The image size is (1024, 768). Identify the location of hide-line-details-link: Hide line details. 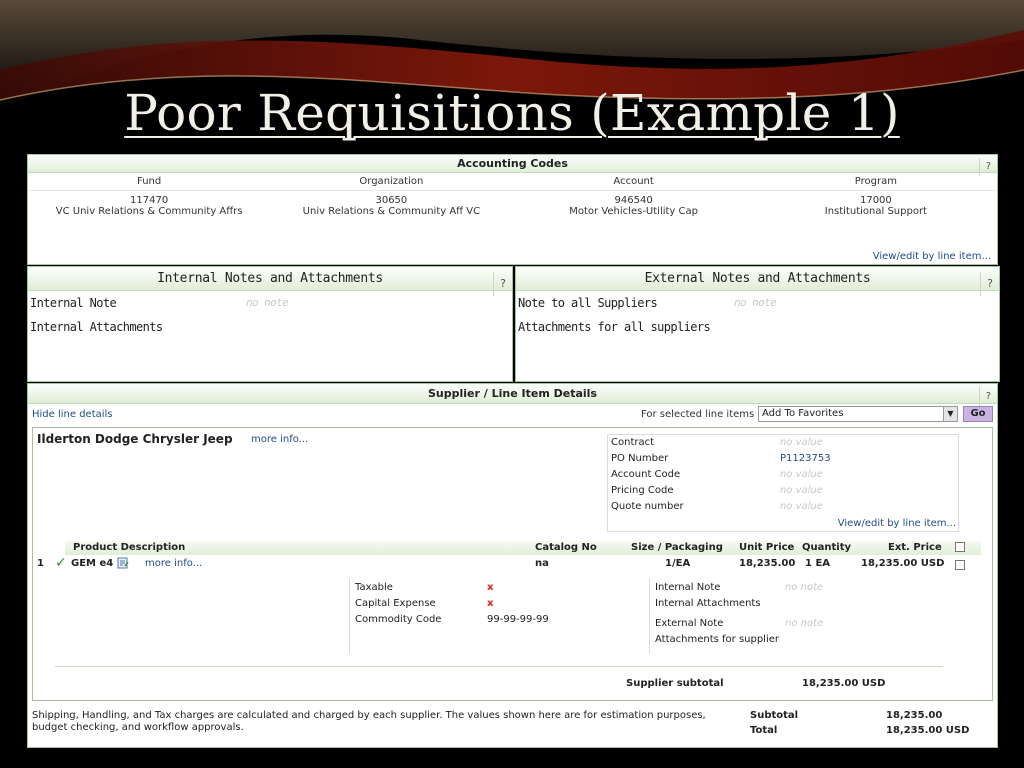
(72, 414).